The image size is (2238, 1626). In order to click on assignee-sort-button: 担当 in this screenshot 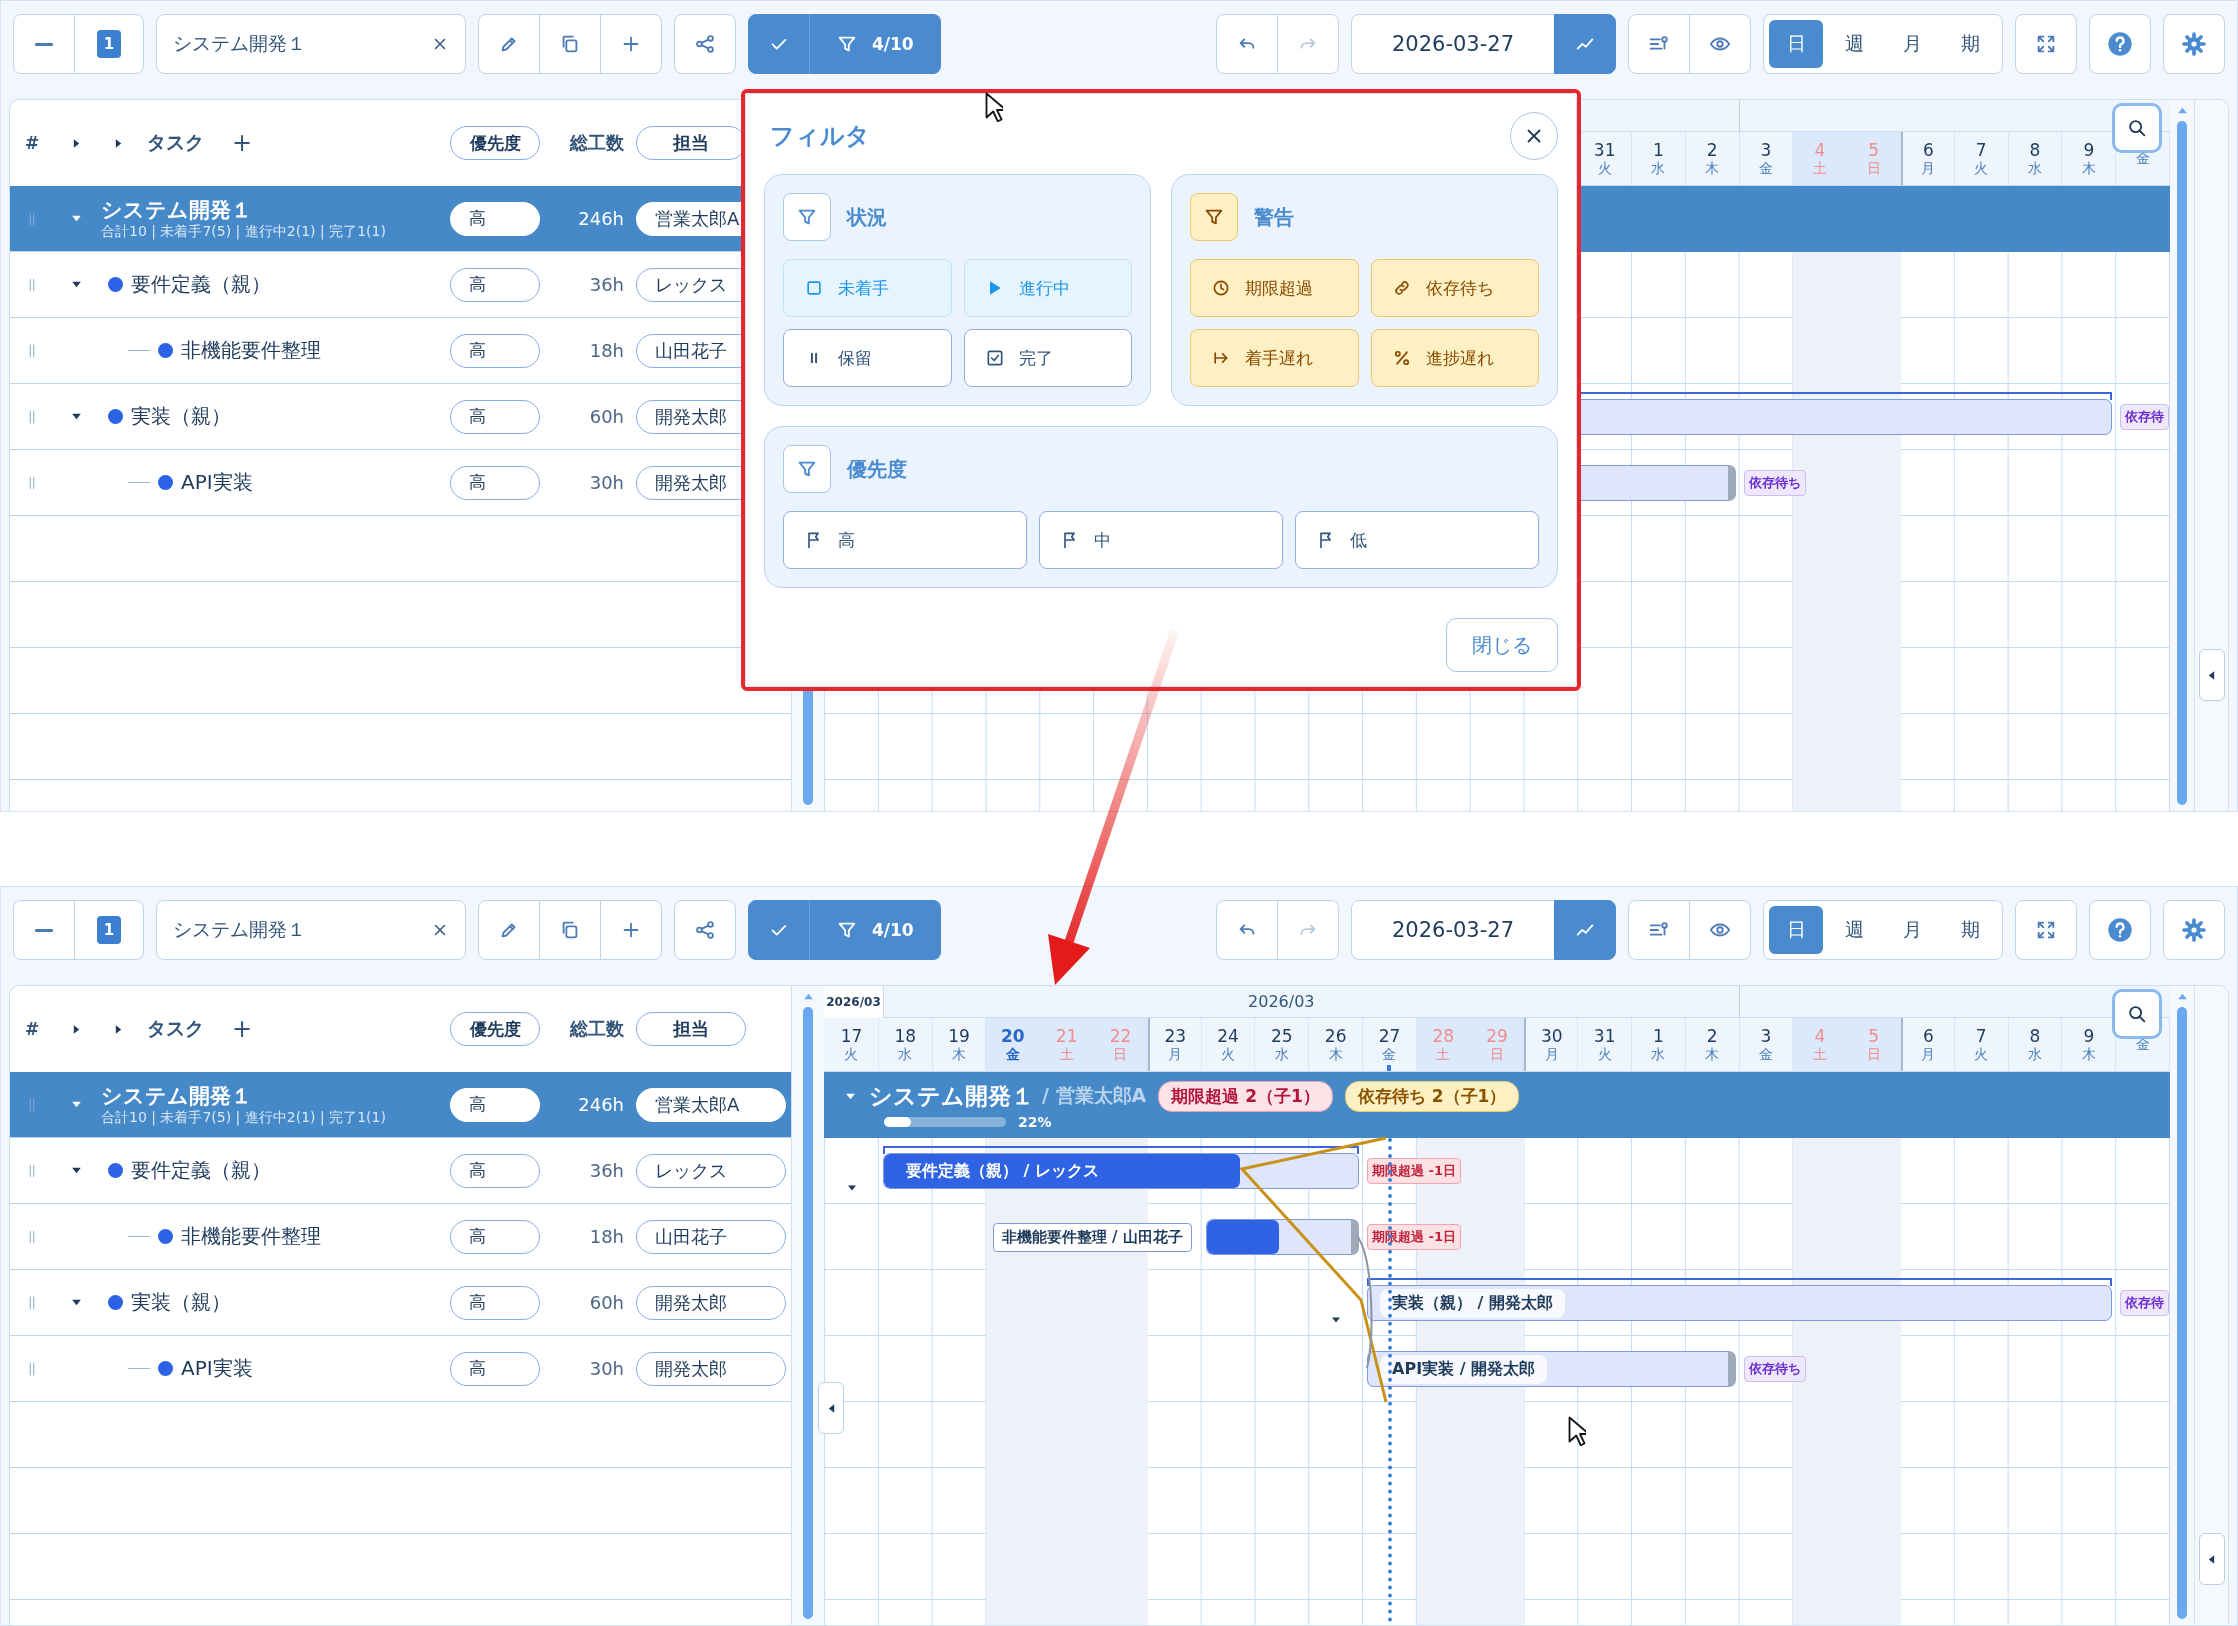, I will do `click(691, 1029)`.